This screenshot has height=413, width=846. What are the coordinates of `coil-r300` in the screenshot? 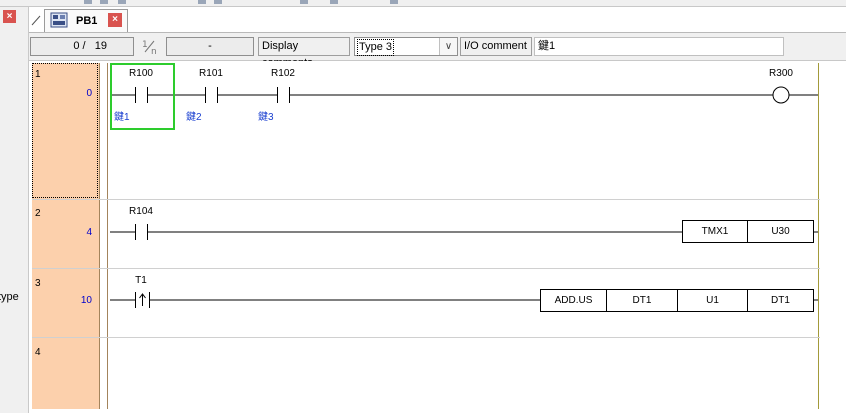 It's located at (781, 95).